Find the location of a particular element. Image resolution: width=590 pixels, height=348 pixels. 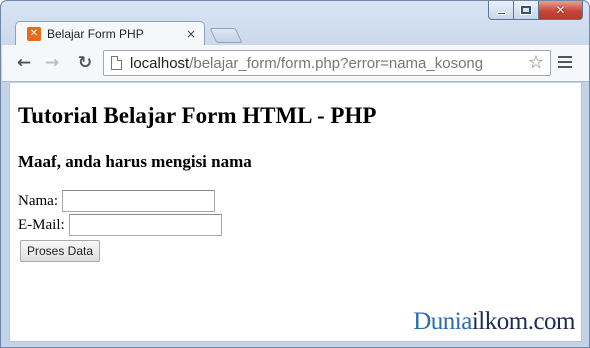

url-host: localhost is located at coordinates (160, 63).